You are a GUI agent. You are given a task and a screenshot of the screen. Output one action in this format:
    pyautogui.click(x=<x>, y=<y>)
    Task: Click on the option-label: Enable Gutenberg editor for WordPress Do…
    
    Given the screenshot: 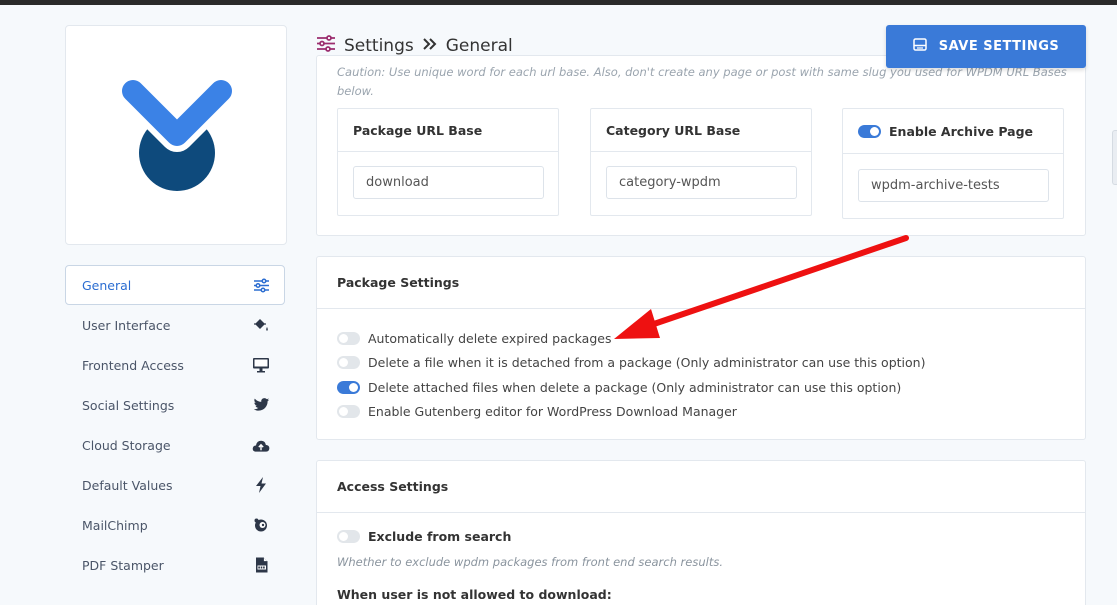 What is the action you would take?
    pyautogui.click(x=552, y=412)
    